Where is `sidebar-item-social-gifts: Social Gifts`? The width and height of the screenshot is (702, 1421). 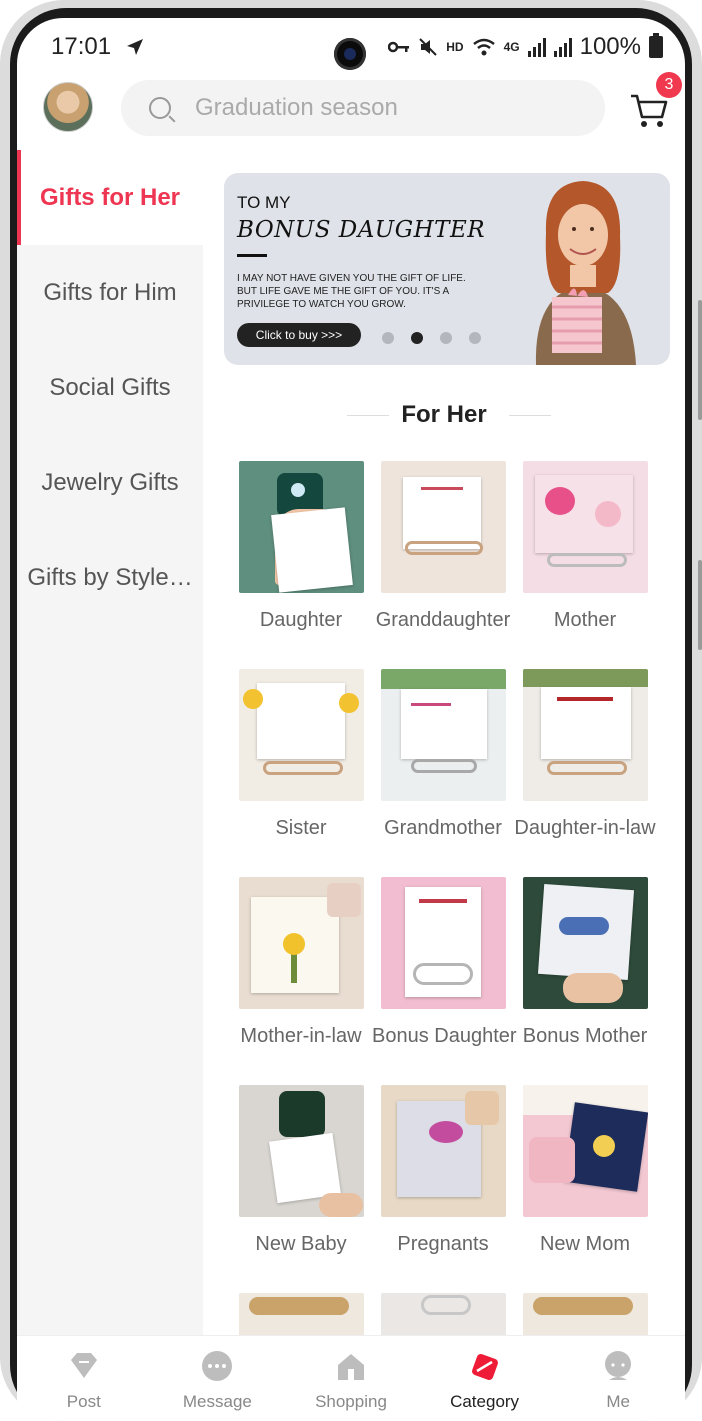
sidebar-item-social-gifts: Social Gifts is located at coordinates (110, 387).